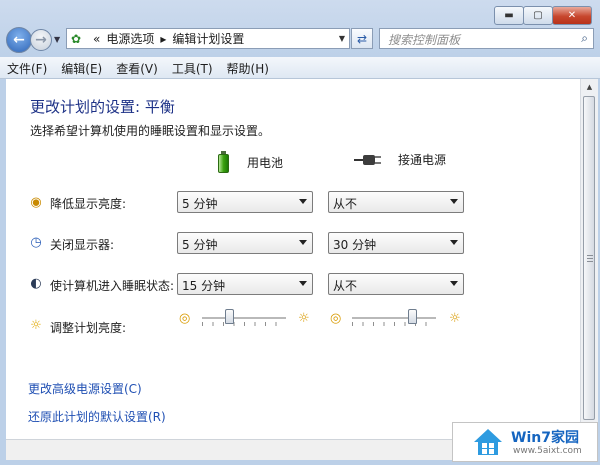  Describe the element at coordinates (27, 67) in the screenshot. I see `menu-file: 文件(F)` at that location.